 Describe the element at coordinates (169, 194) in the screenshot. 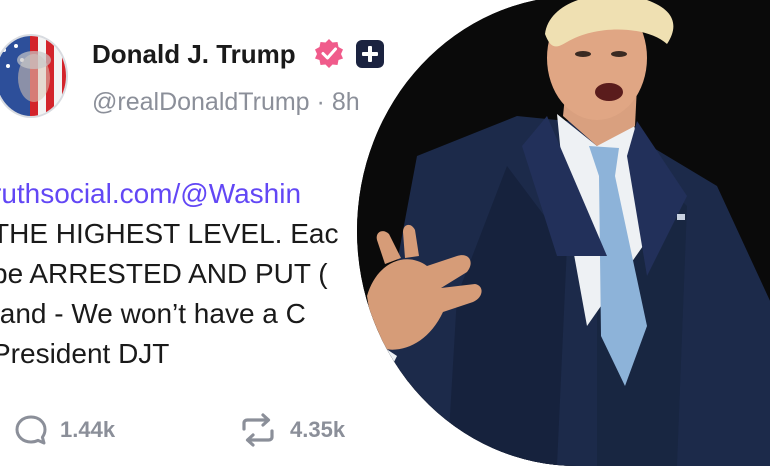

I see `post-link: ruthsocial.com/@Washin` at that location.